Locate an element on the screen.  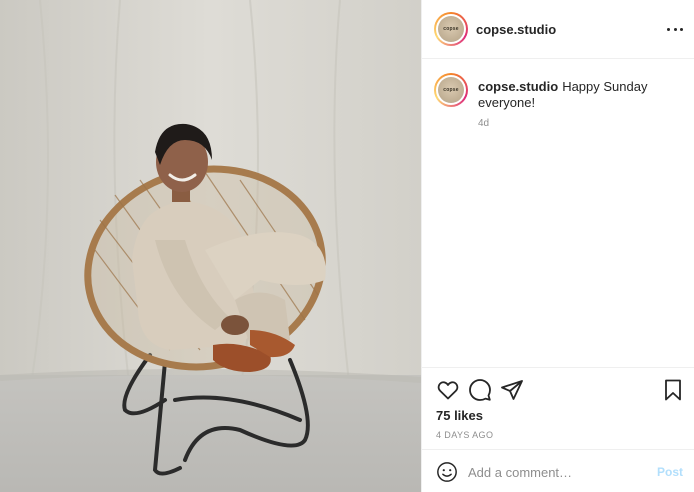
avatar-image: copse is located at coordinates (451, 29).